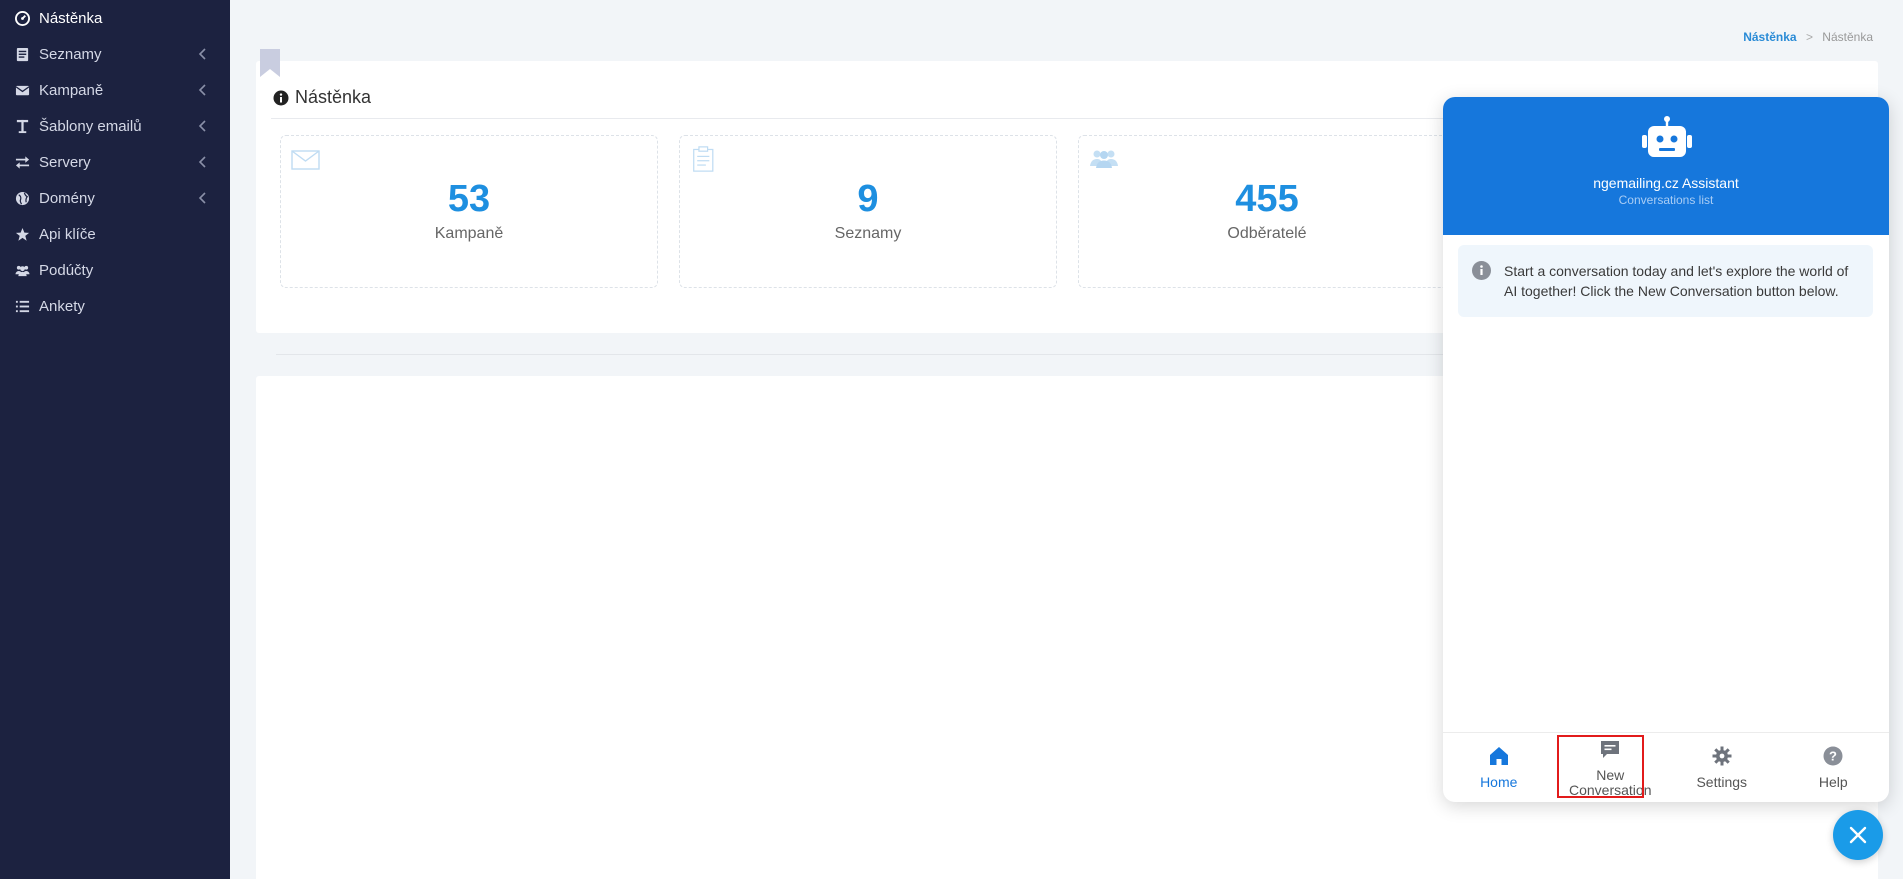 The height and width of the screenshot is (879, 1903). Describe the element at coordinates (90, 126) in the screenshot. I see `sidebar-item-label: Šablony emailů` at that location.